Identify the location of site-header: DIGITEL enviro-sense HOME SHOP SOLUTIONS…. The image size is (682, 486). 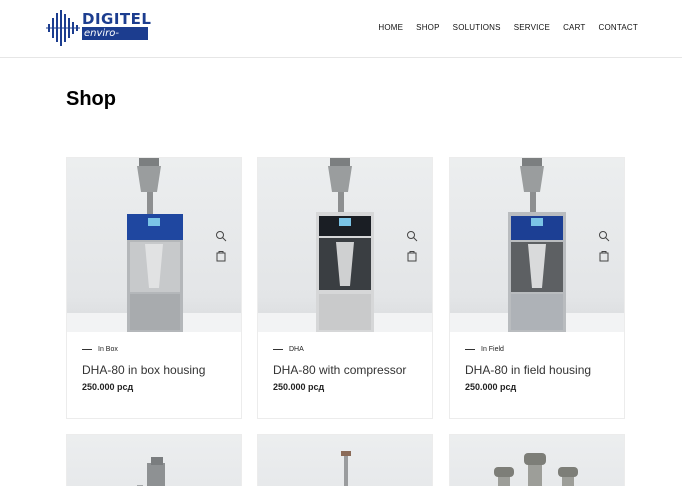
(341, 29).